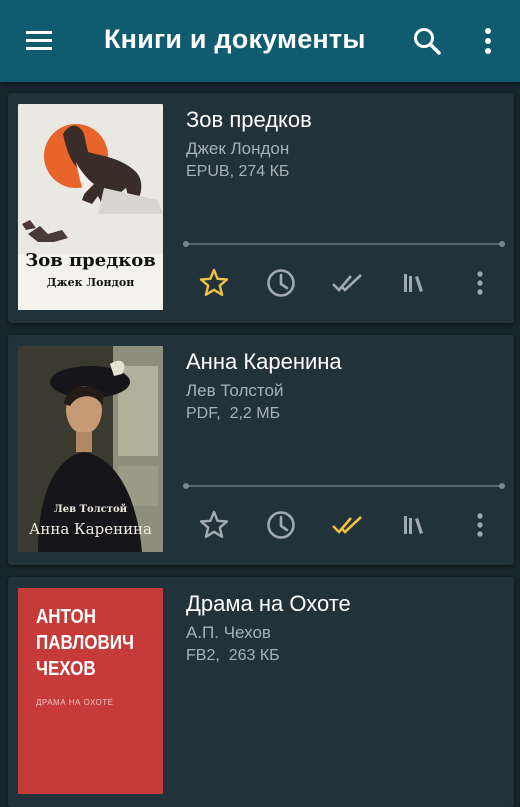 The height and width of the screenshot is (807, 520). Describe the element at coordinates (201, 655) in the screenshot. I see `book-format: FB2` at that location.